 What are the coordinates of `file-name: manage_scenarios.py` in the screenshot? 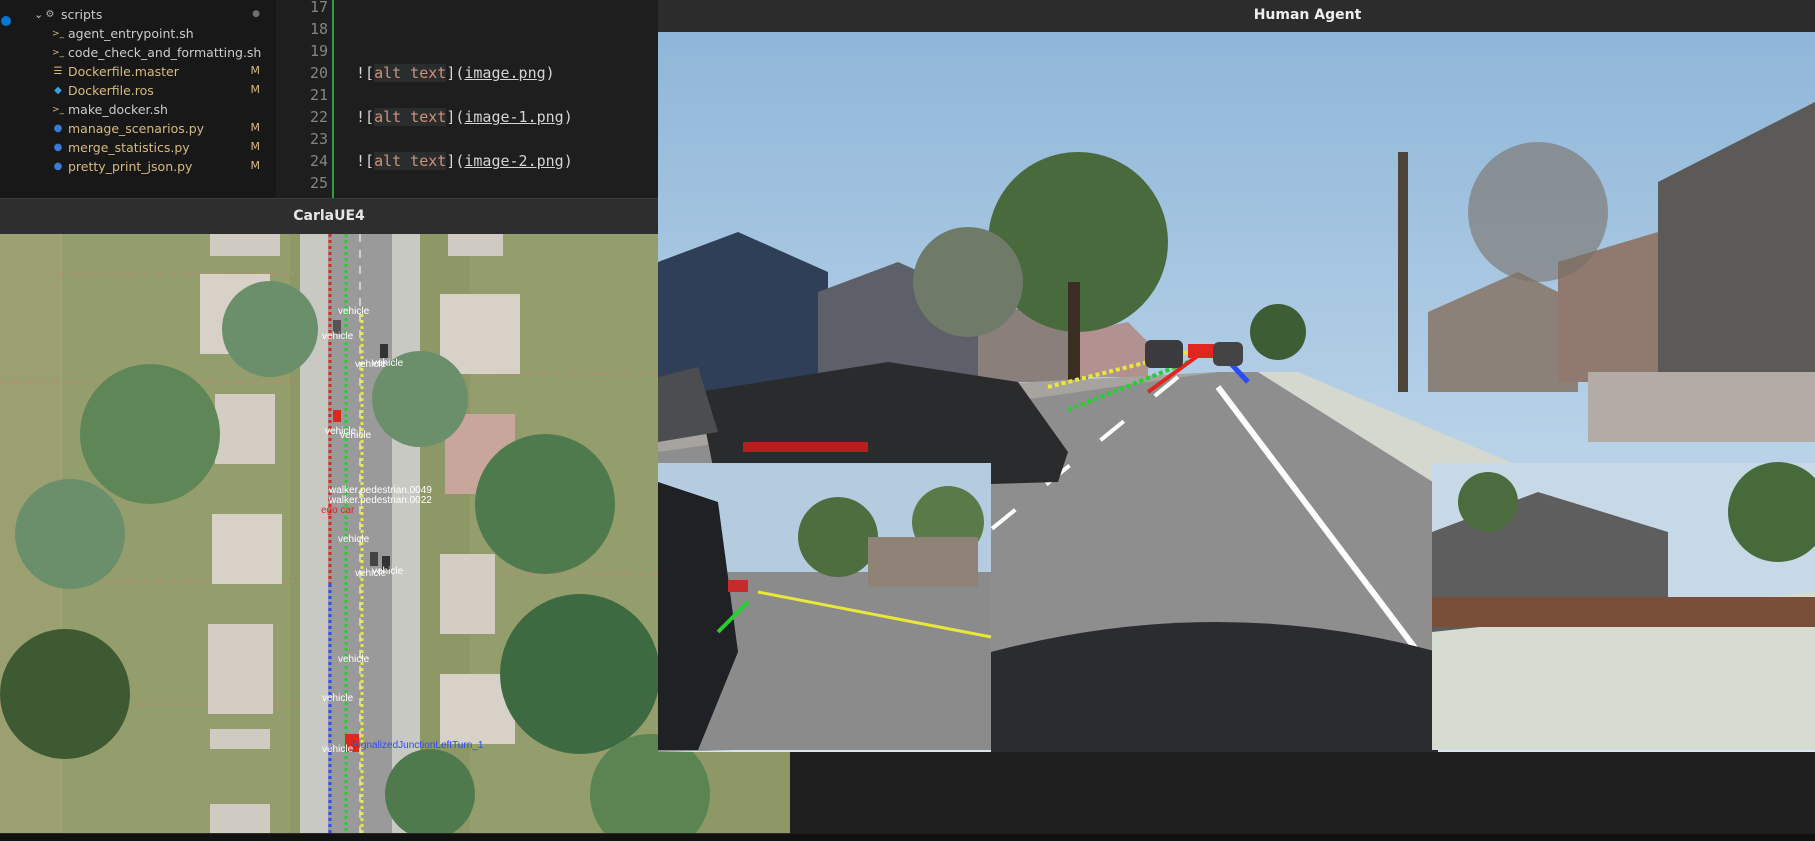 It's located at (136, 128).